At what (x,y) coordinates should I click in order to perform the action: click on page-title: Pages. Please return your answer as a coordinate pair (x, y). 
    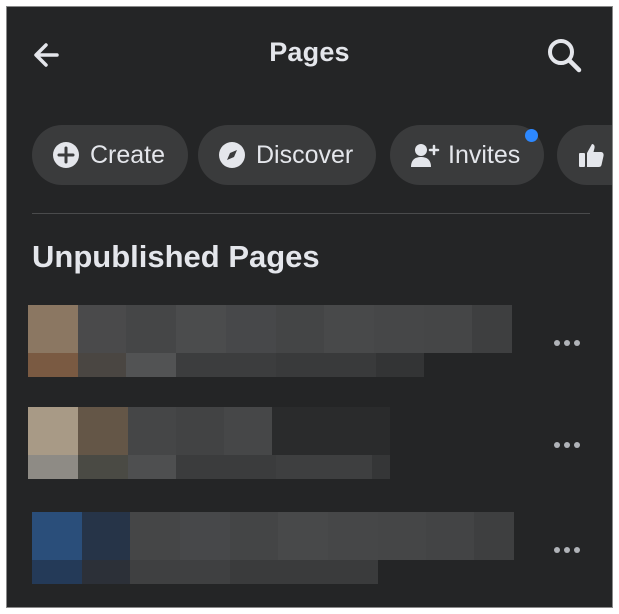
    Looking at the image, I should click on (309, 52).